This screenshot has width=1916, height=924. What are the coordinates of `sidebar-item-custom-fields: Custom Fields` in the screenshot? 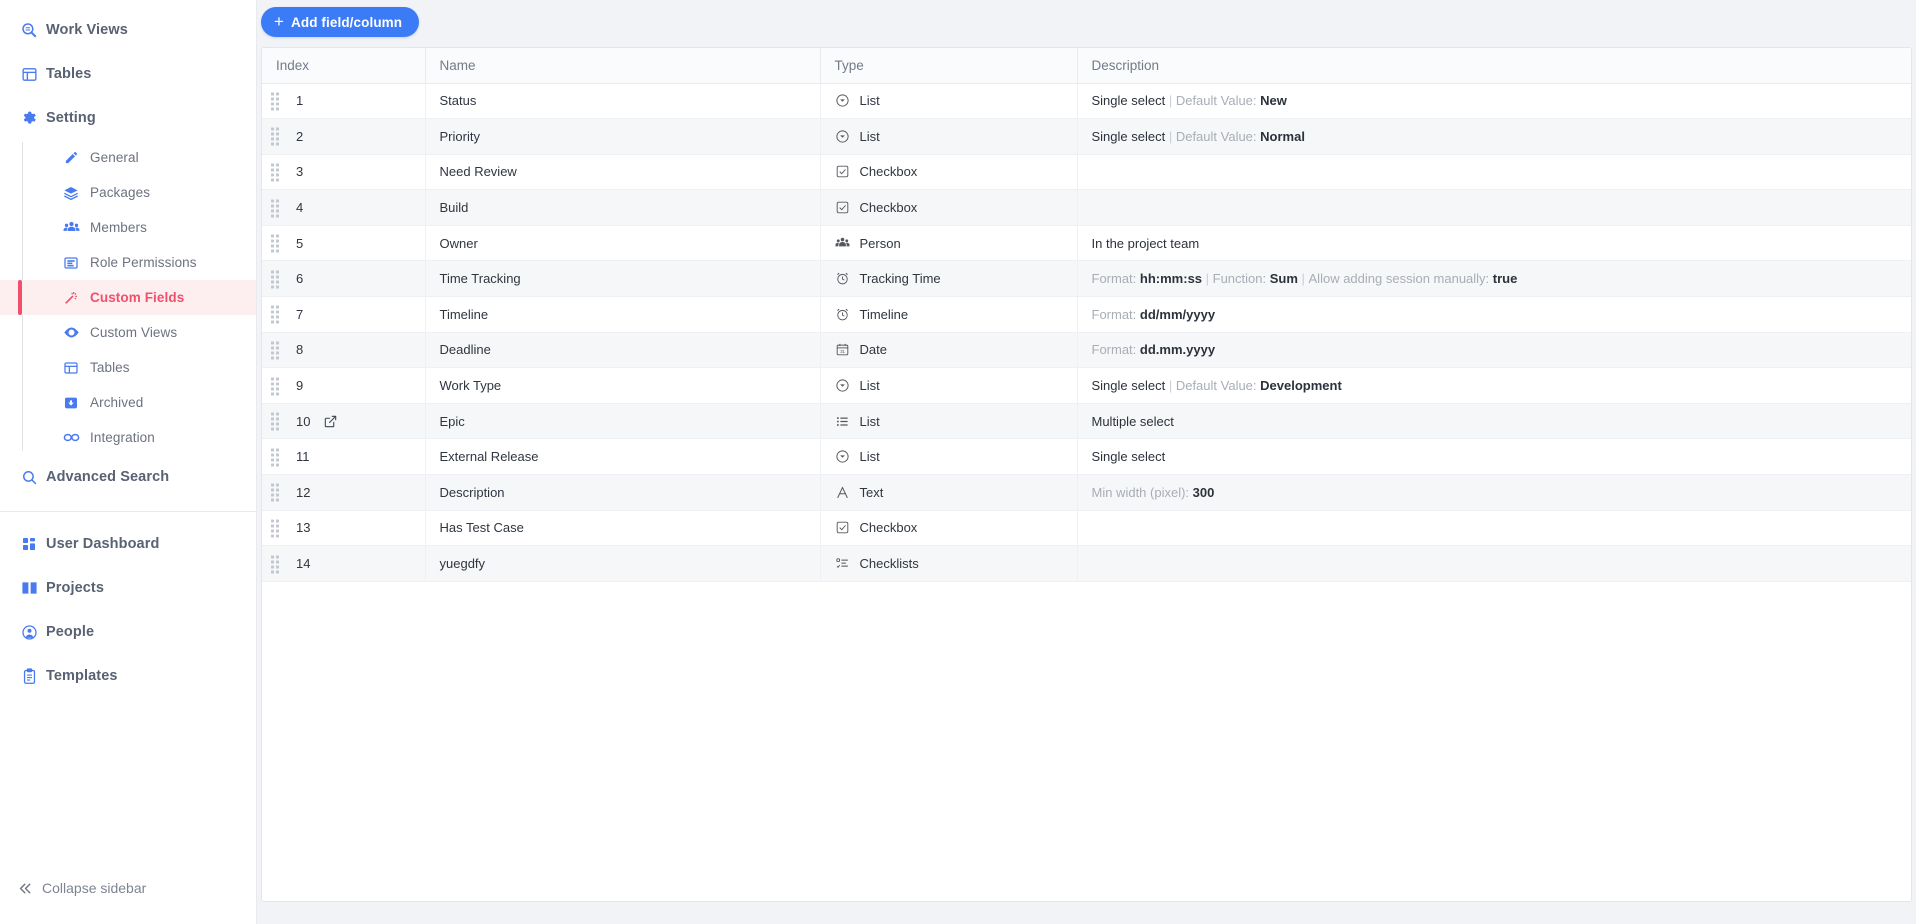 It's located at (128, 297).